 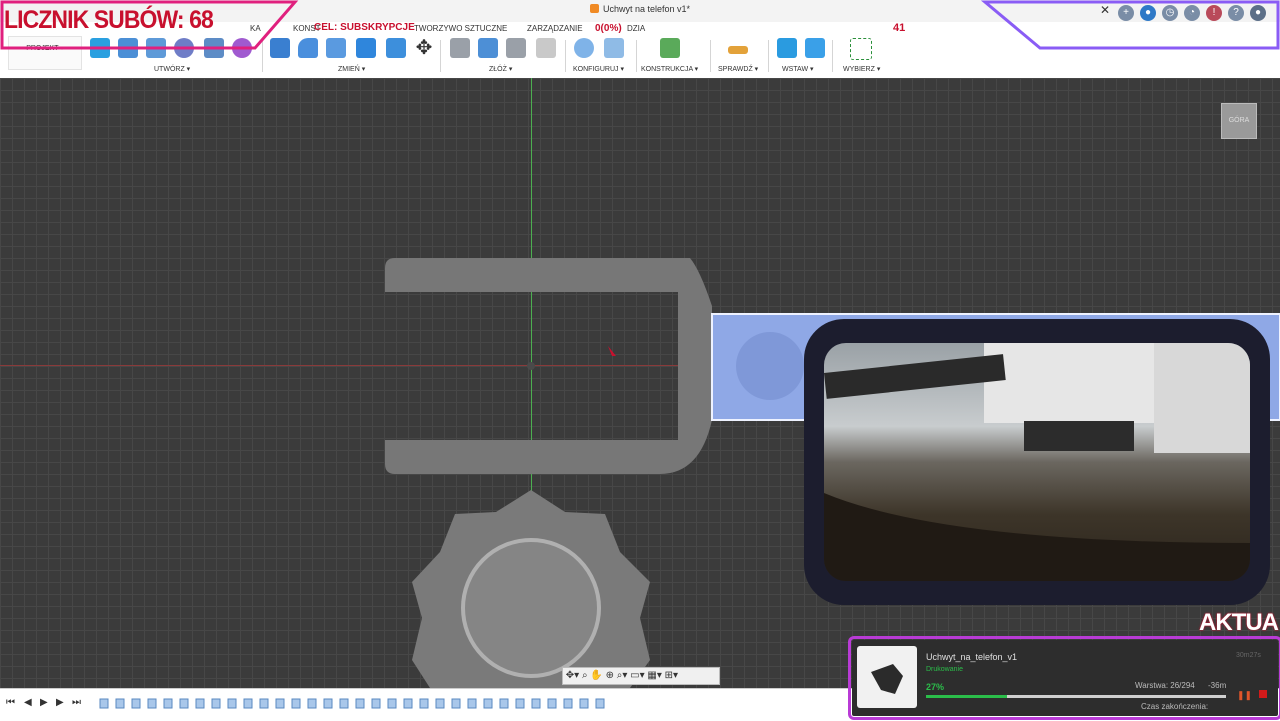 What do you see at coordinates (353, 704) in the screenshot?
I see `timeline-features` at bounding box center [353, 704].